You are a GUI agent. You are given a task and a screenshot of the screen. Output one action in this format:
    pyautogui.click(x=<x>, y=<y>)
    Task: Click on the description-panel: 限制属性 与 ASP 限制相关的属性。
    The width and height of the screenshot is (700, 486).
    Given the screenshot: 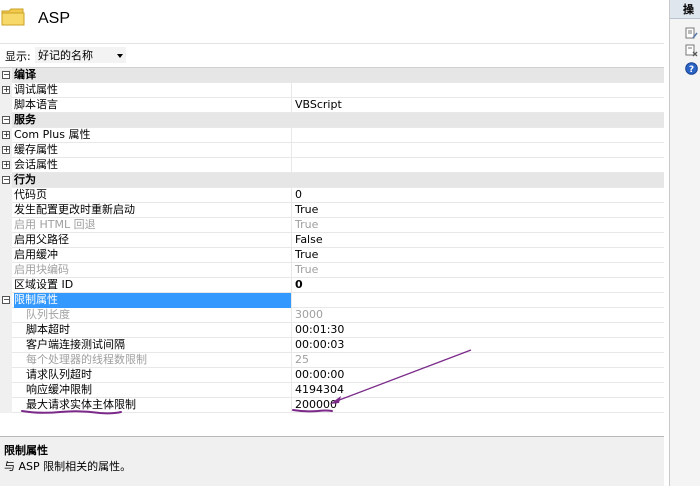 What is the action you would take?
    pyautogui.click(x=332, y=461)
    